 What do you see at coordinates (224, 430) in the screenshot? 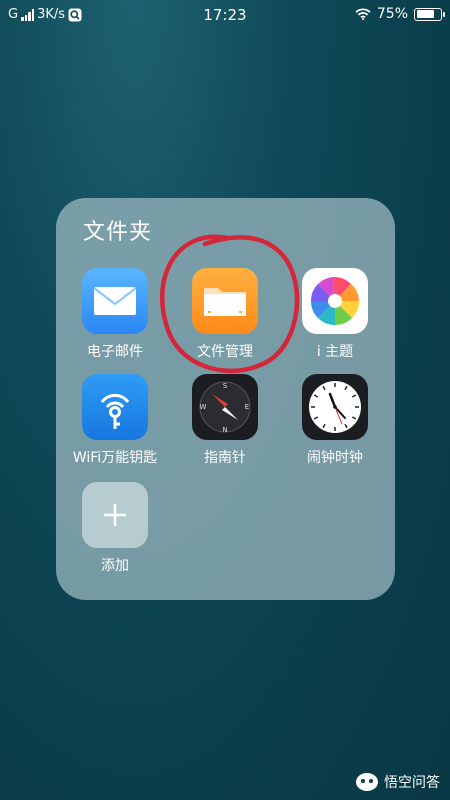
I see `svg-text: N` at bounding box center [224, 430].